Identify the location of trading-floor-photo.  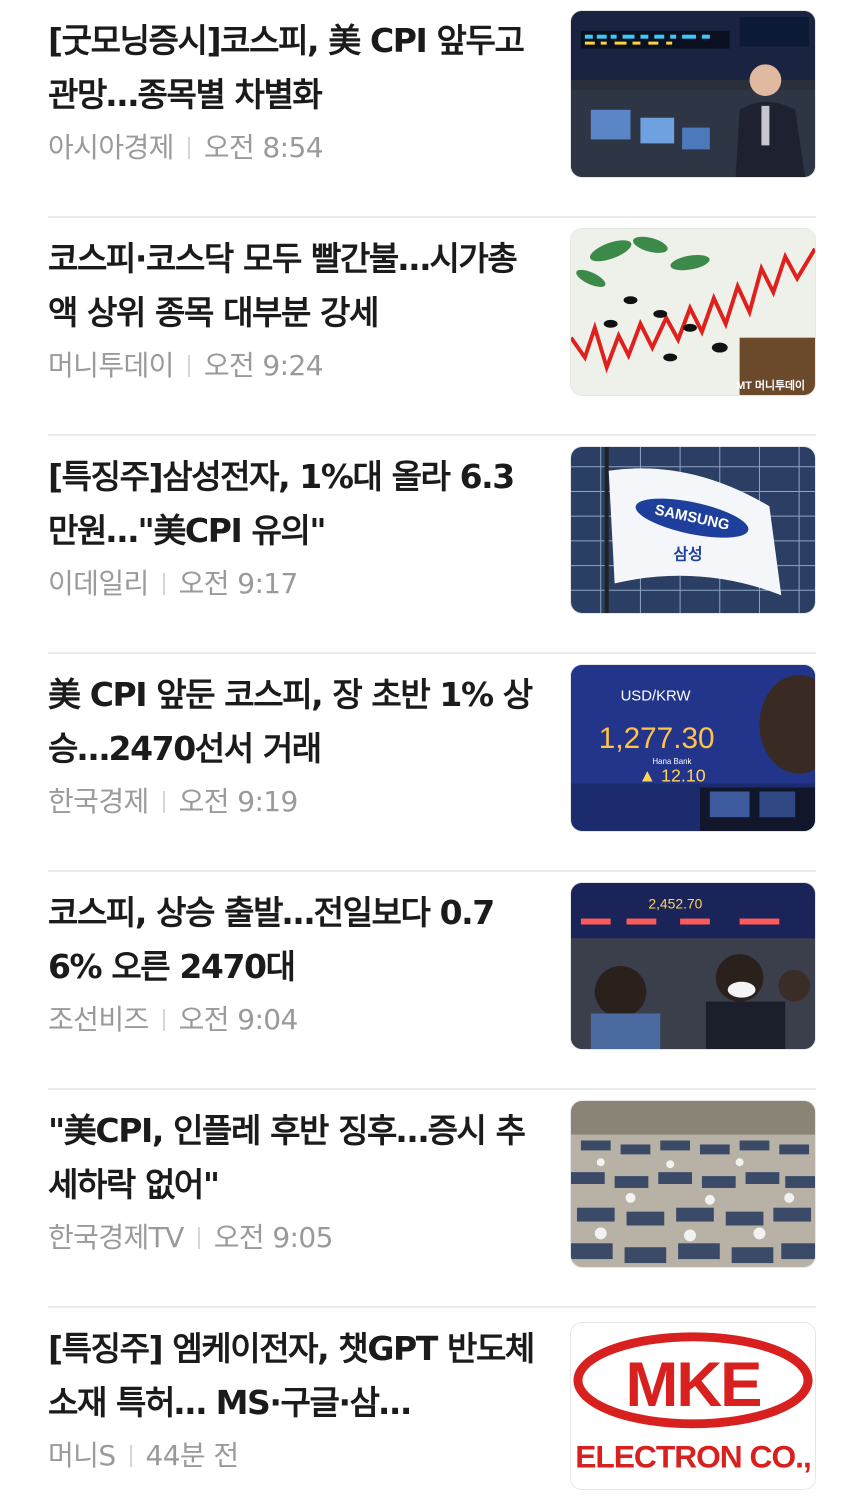
(693, 1184).